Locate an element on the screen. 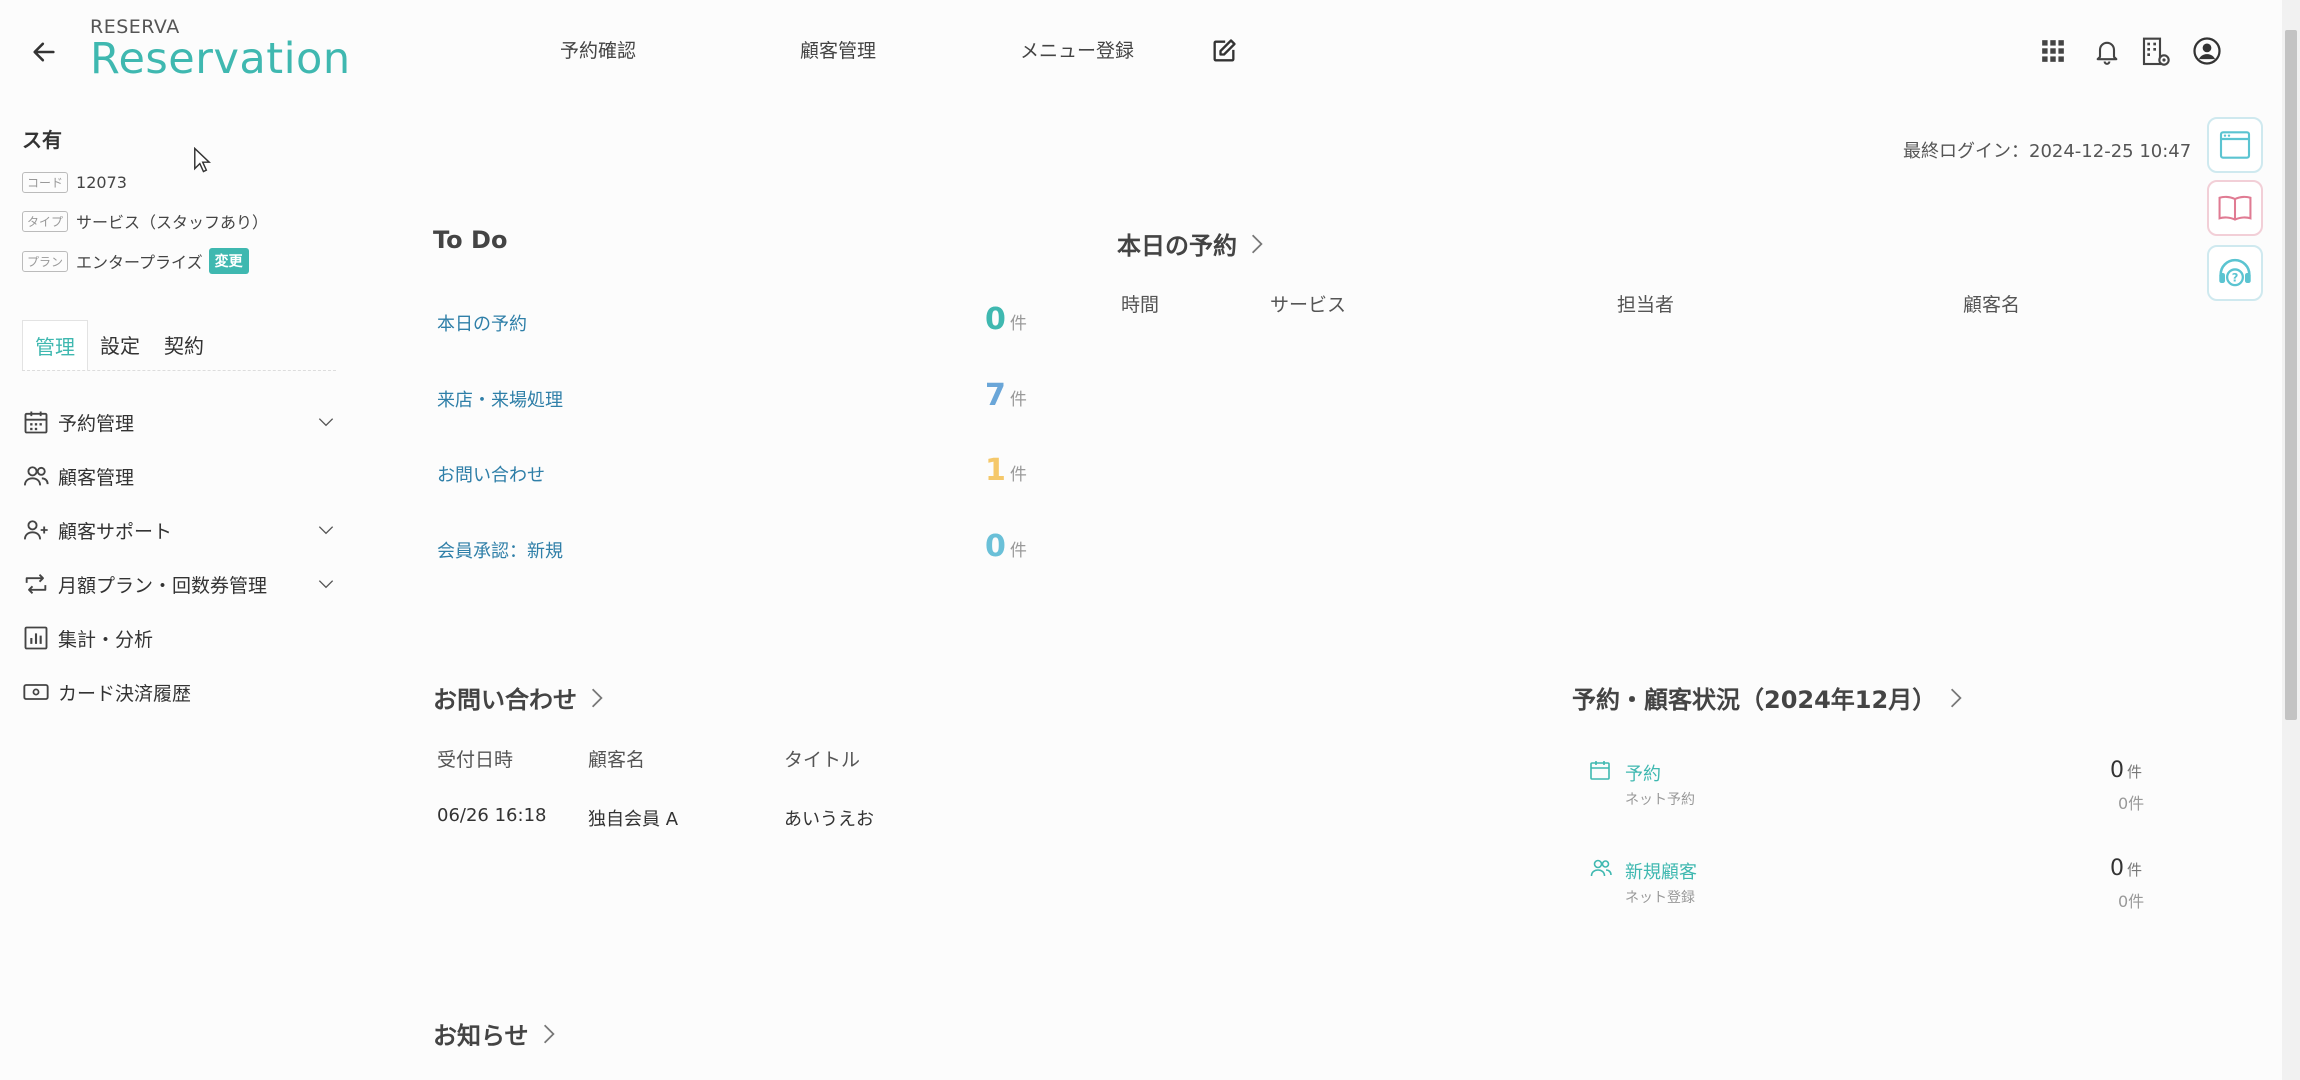 The height and width of the screenshot is (1080, 2300). sidebar-item-label: 予約管理 is located at coordinates (96, 423).